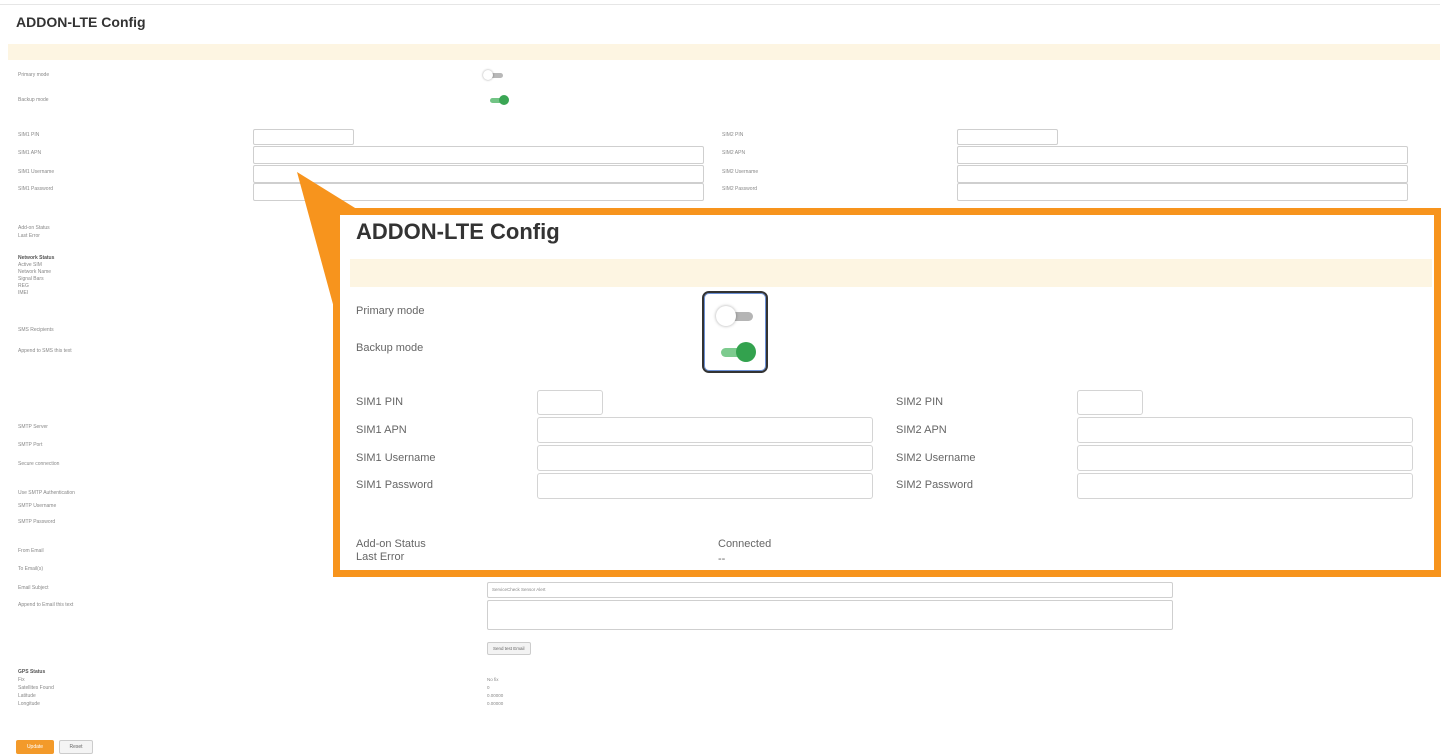  Describe the element at coordinates (935, 485) in the screenshot. I see `zoomed-sim2-password-label: SIM2 Password` at that location.